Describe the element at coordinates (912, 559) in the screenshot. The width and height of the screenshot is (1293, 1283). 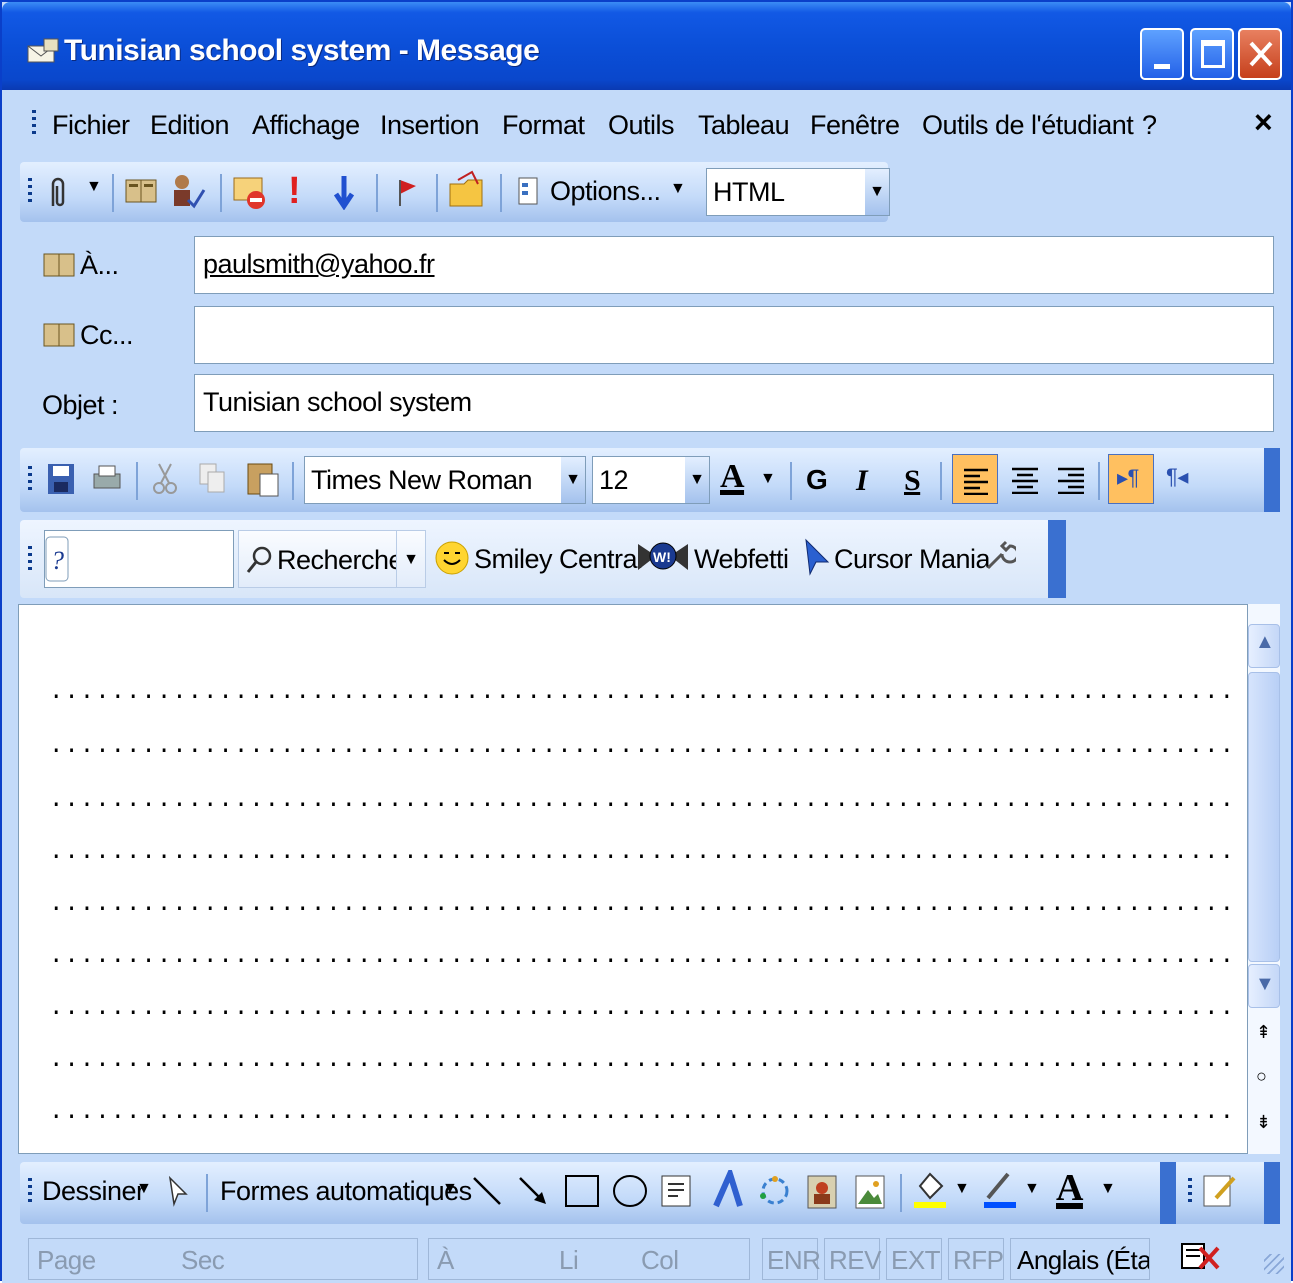
I see `cursor-mania-link: Cursor Mania` at that location.